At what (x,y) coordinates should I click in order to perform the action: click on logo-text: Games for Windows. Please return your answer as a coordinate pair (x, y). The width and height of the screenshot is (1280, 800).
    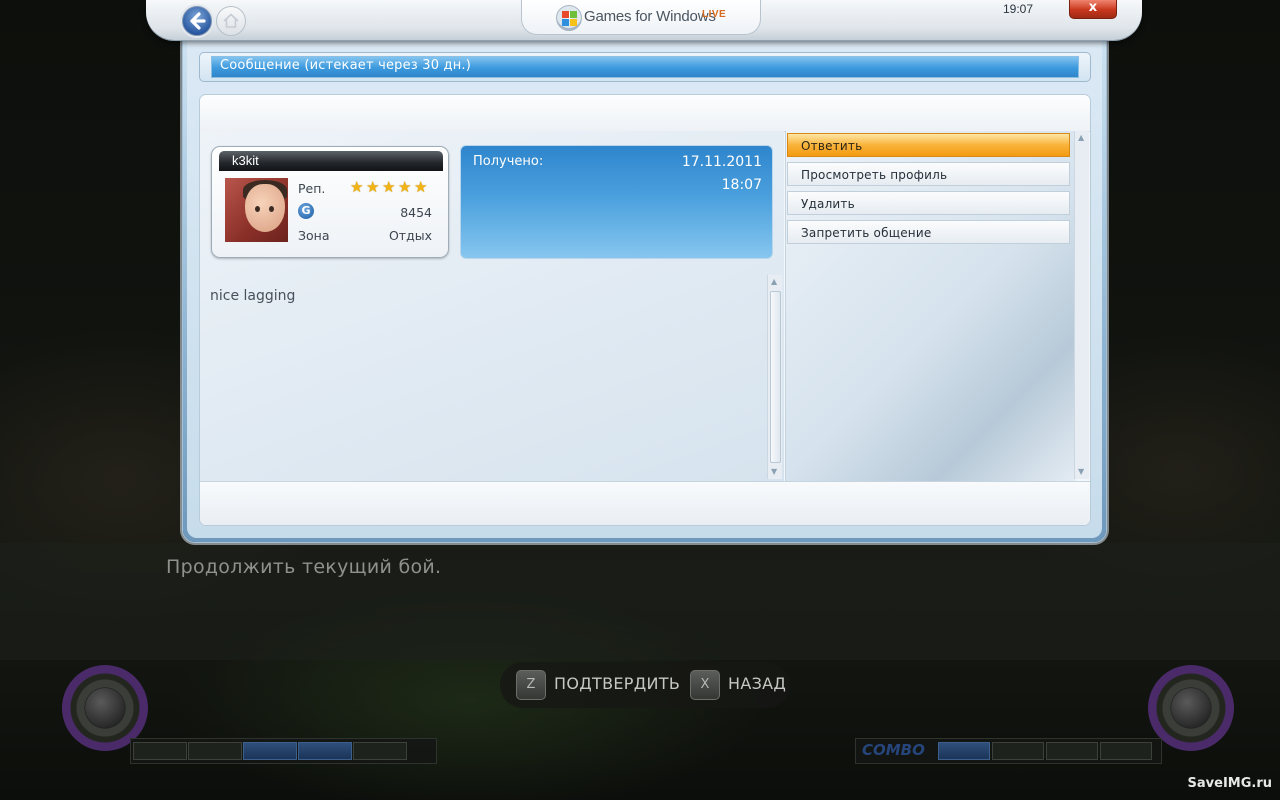
    Looking at the image, I should click on (650, 16).